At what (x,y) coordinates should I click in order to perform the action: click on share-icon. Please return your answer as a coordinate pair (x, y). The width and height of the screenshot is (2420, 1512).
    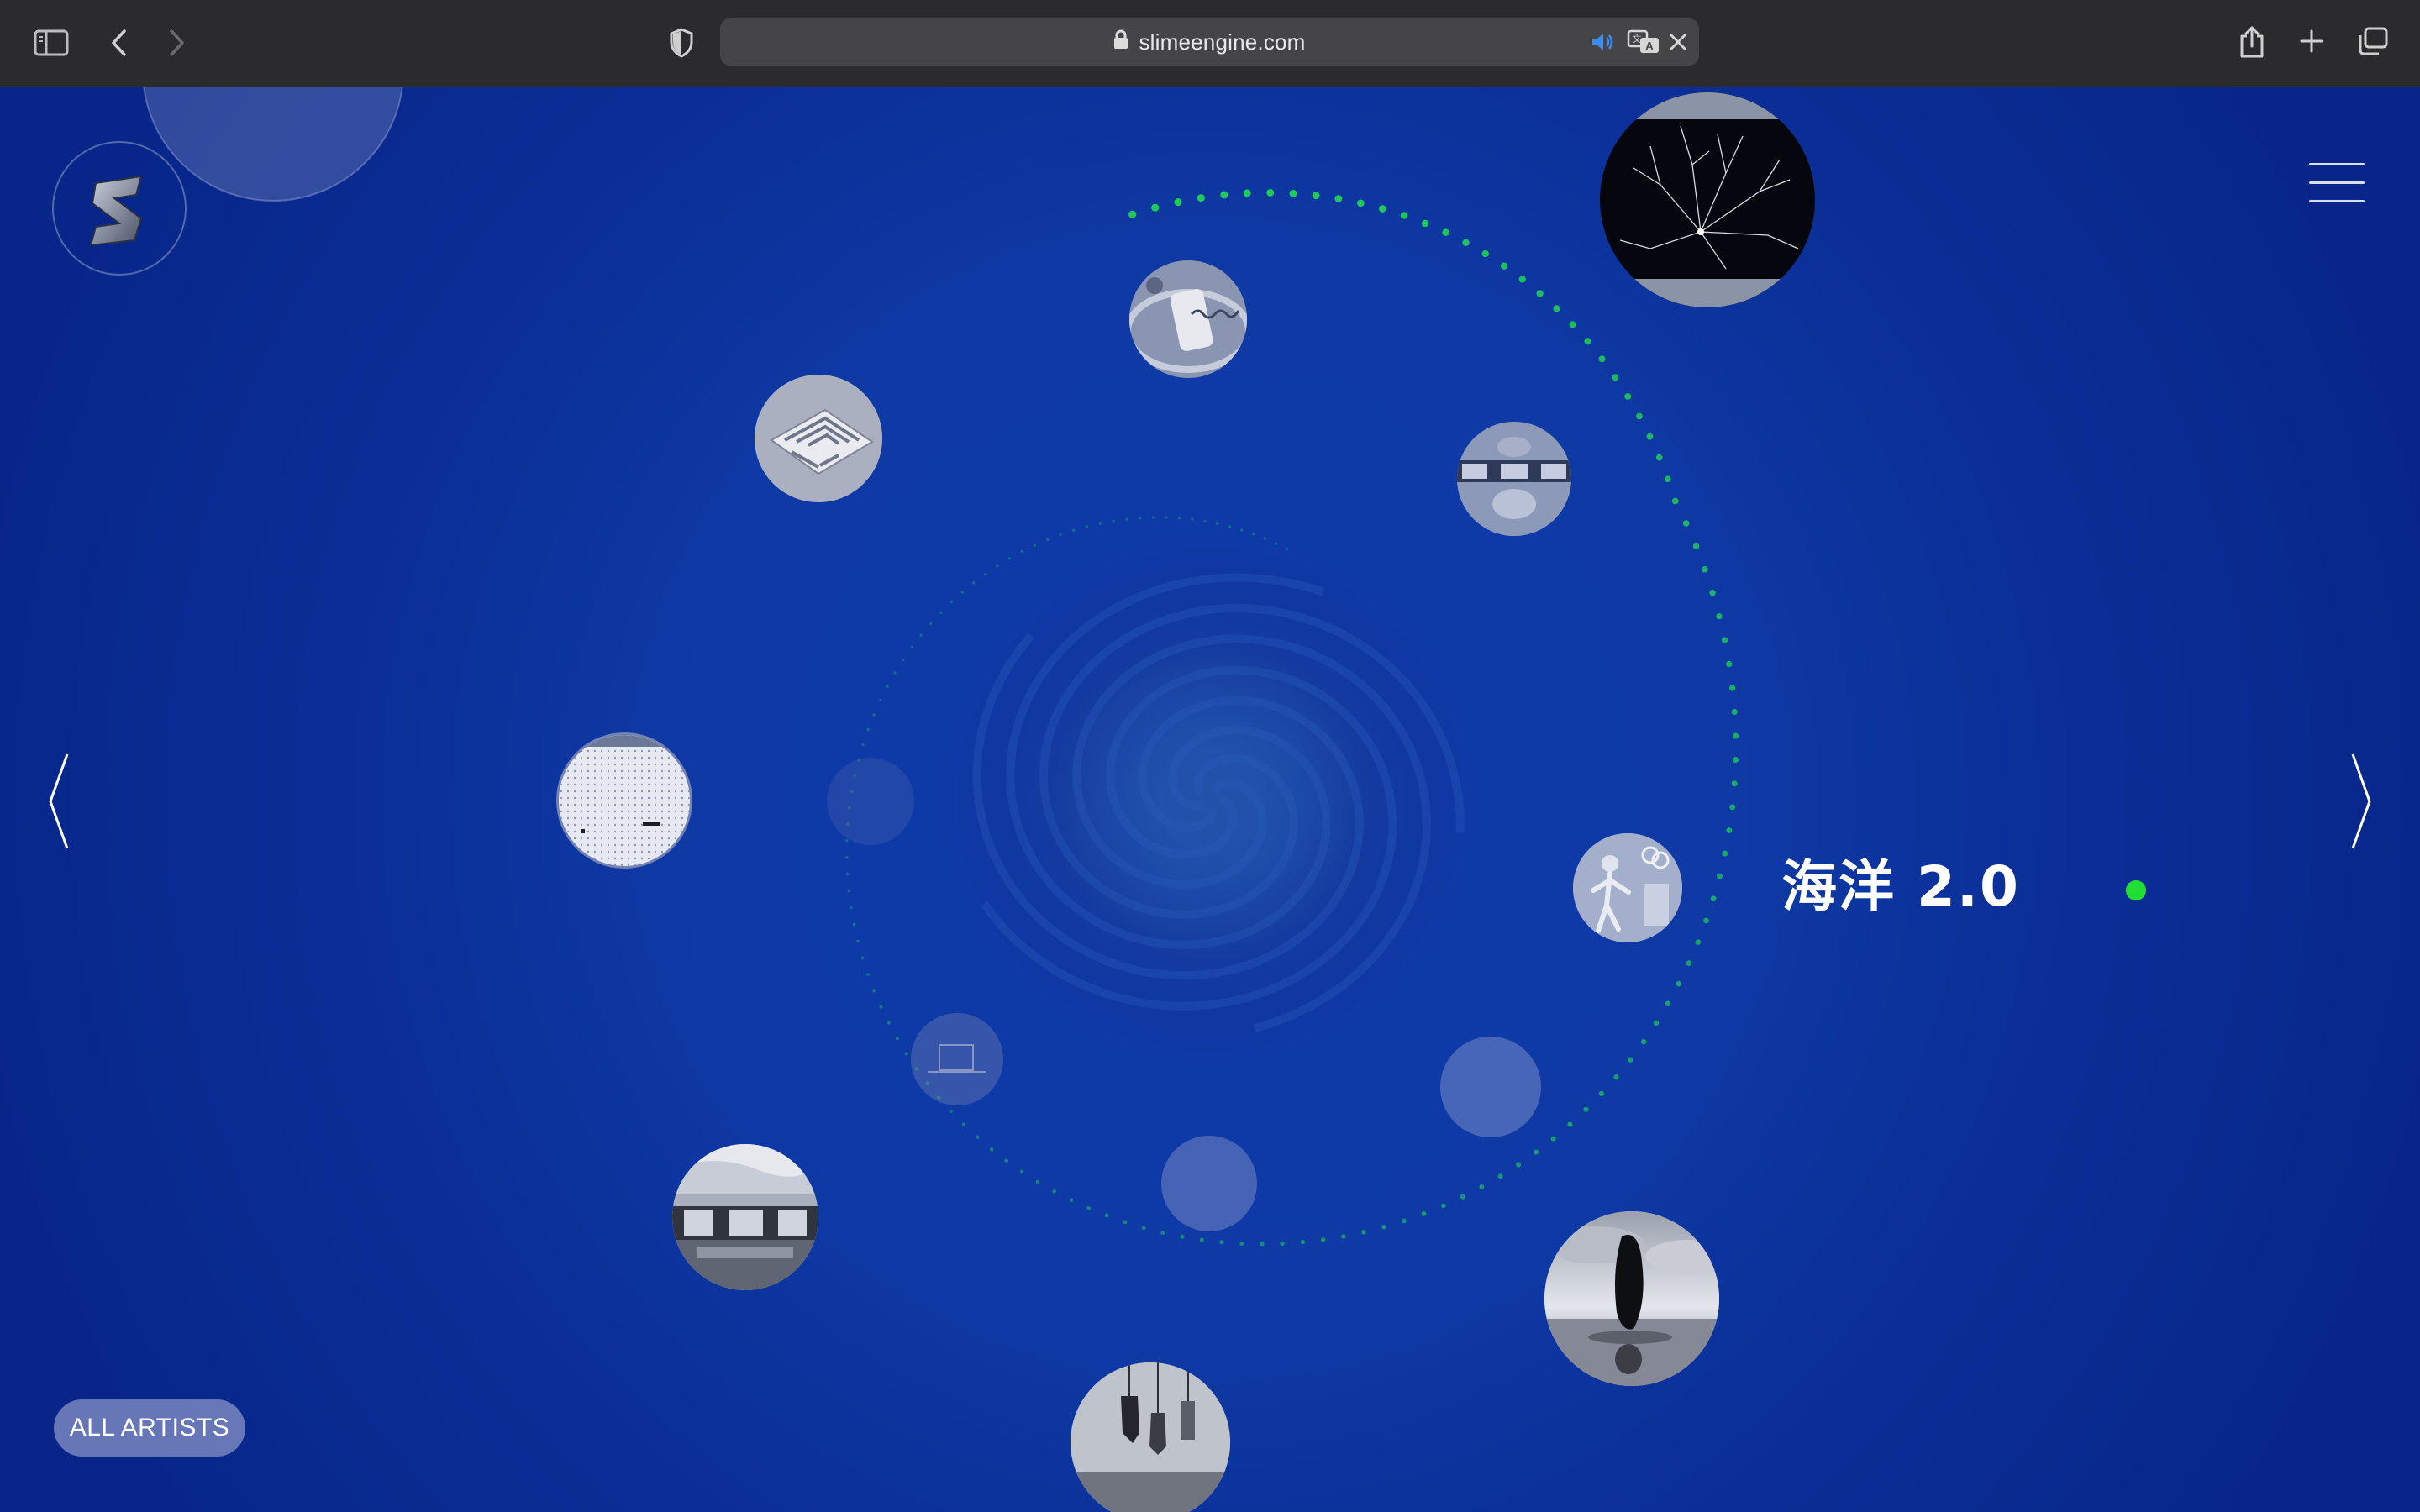
    Looking at the image, I should click on (2252, 42).